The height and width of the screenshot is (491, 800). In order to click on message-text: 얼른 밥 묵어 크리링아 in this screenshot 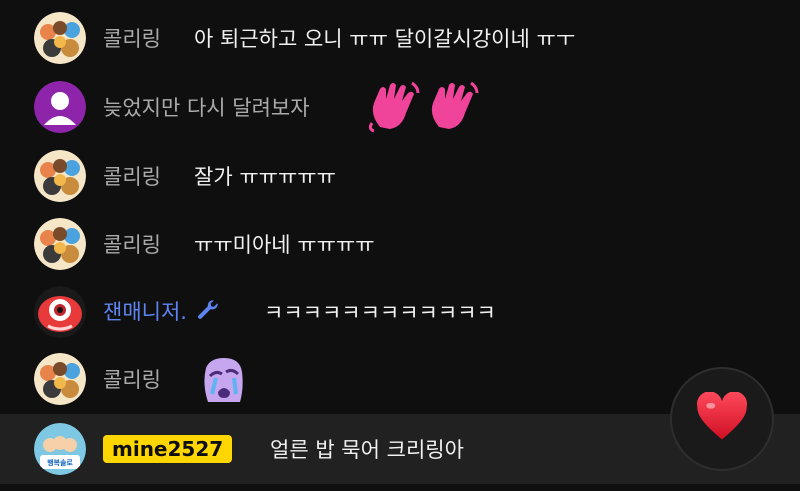, I will do `click(367, 450)`.